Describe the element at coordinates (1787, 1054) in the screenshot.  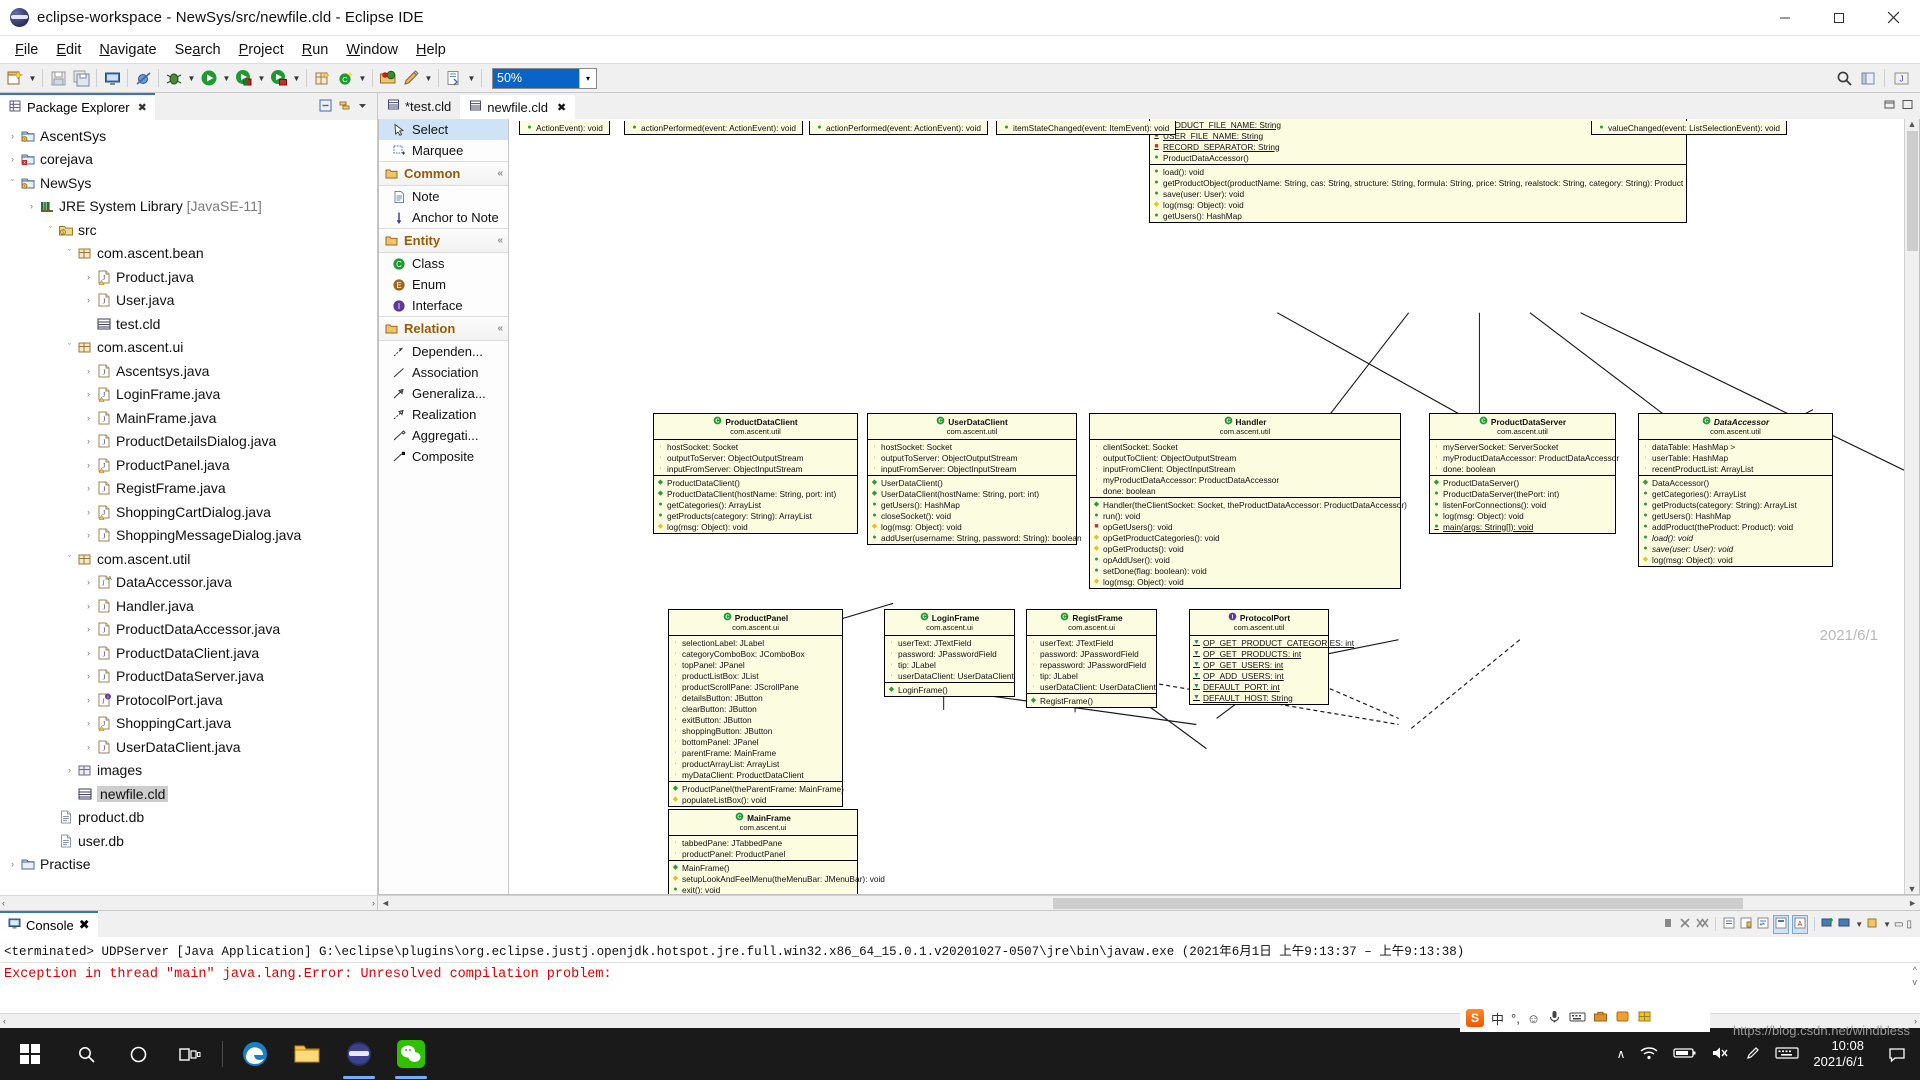
I see `taskbar-keyboard-icon` at that location.